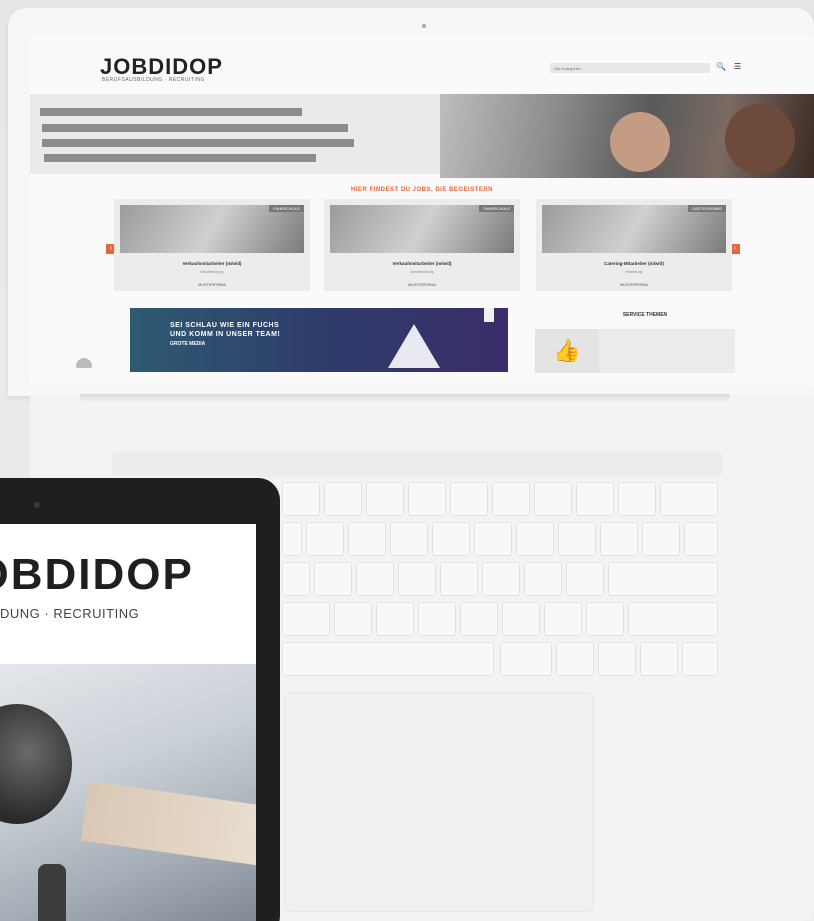 The height and width of the screenshot is (921, 814). I want to click on ad-brand: GROTE MEDIA, so click(188, 344).